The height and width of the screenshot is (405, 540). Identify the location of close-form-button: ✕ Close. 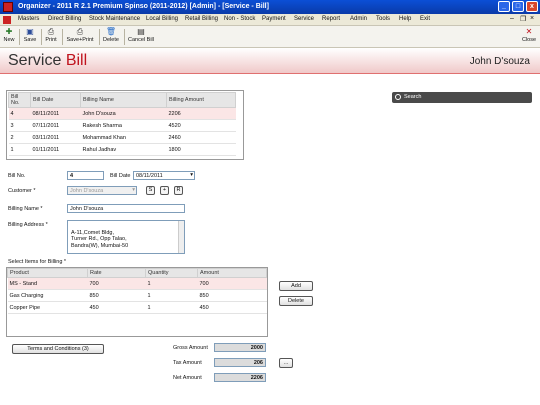
(529, 37).